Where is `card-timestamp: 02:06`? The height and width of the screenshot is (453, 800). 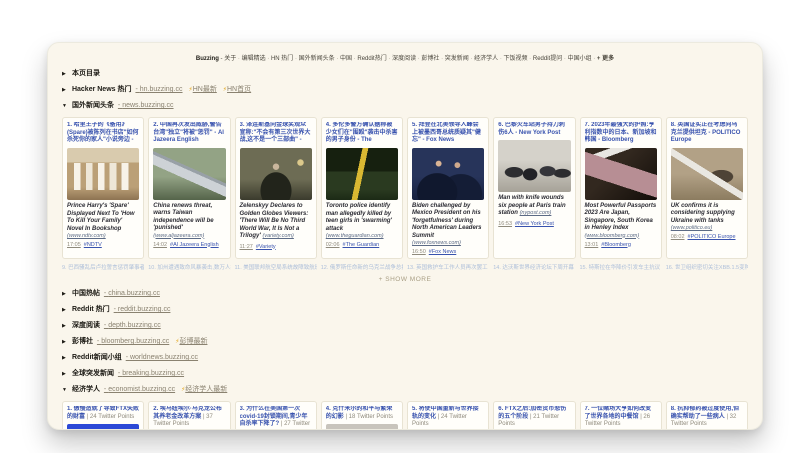 card-timestamp: 02:06 is located at coordinates (333, 245).